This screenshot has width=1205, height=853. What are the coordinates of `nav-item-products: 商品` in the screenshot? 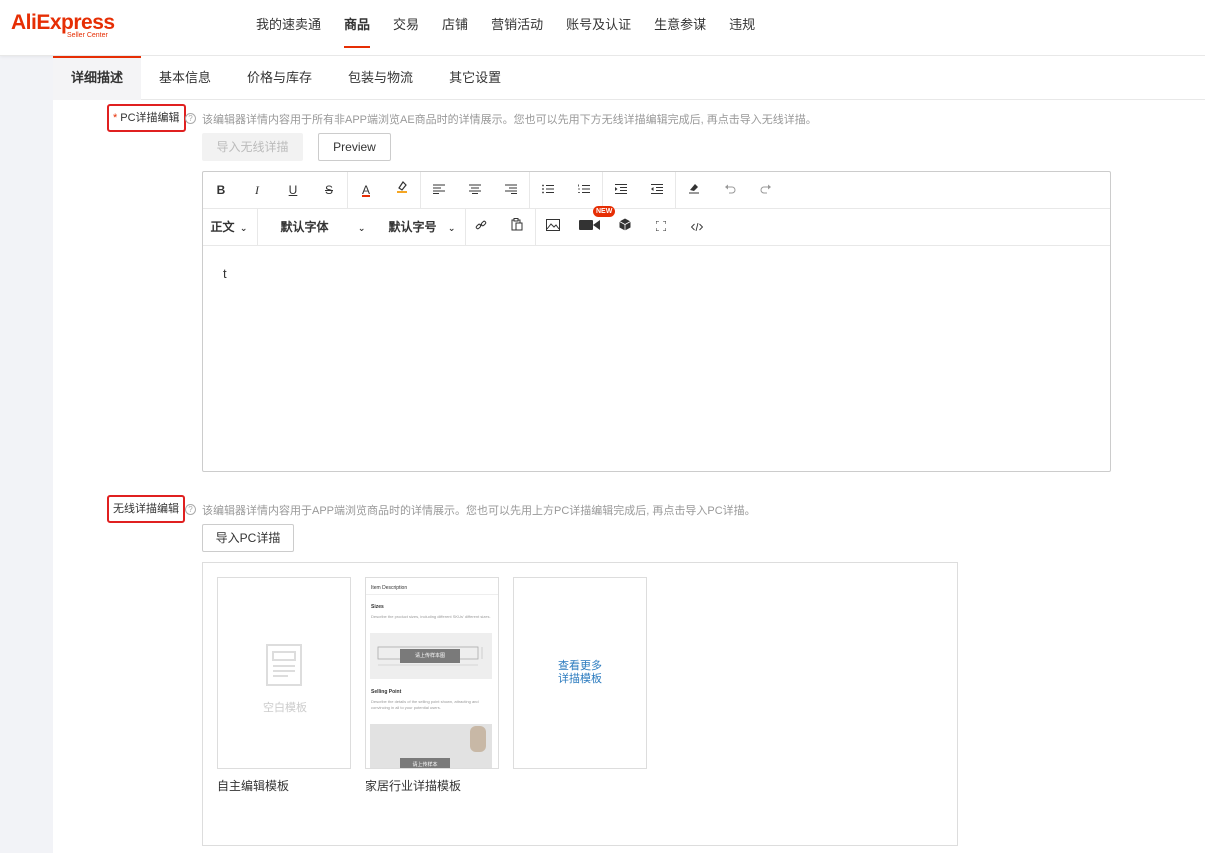 It's located at (357, 28).